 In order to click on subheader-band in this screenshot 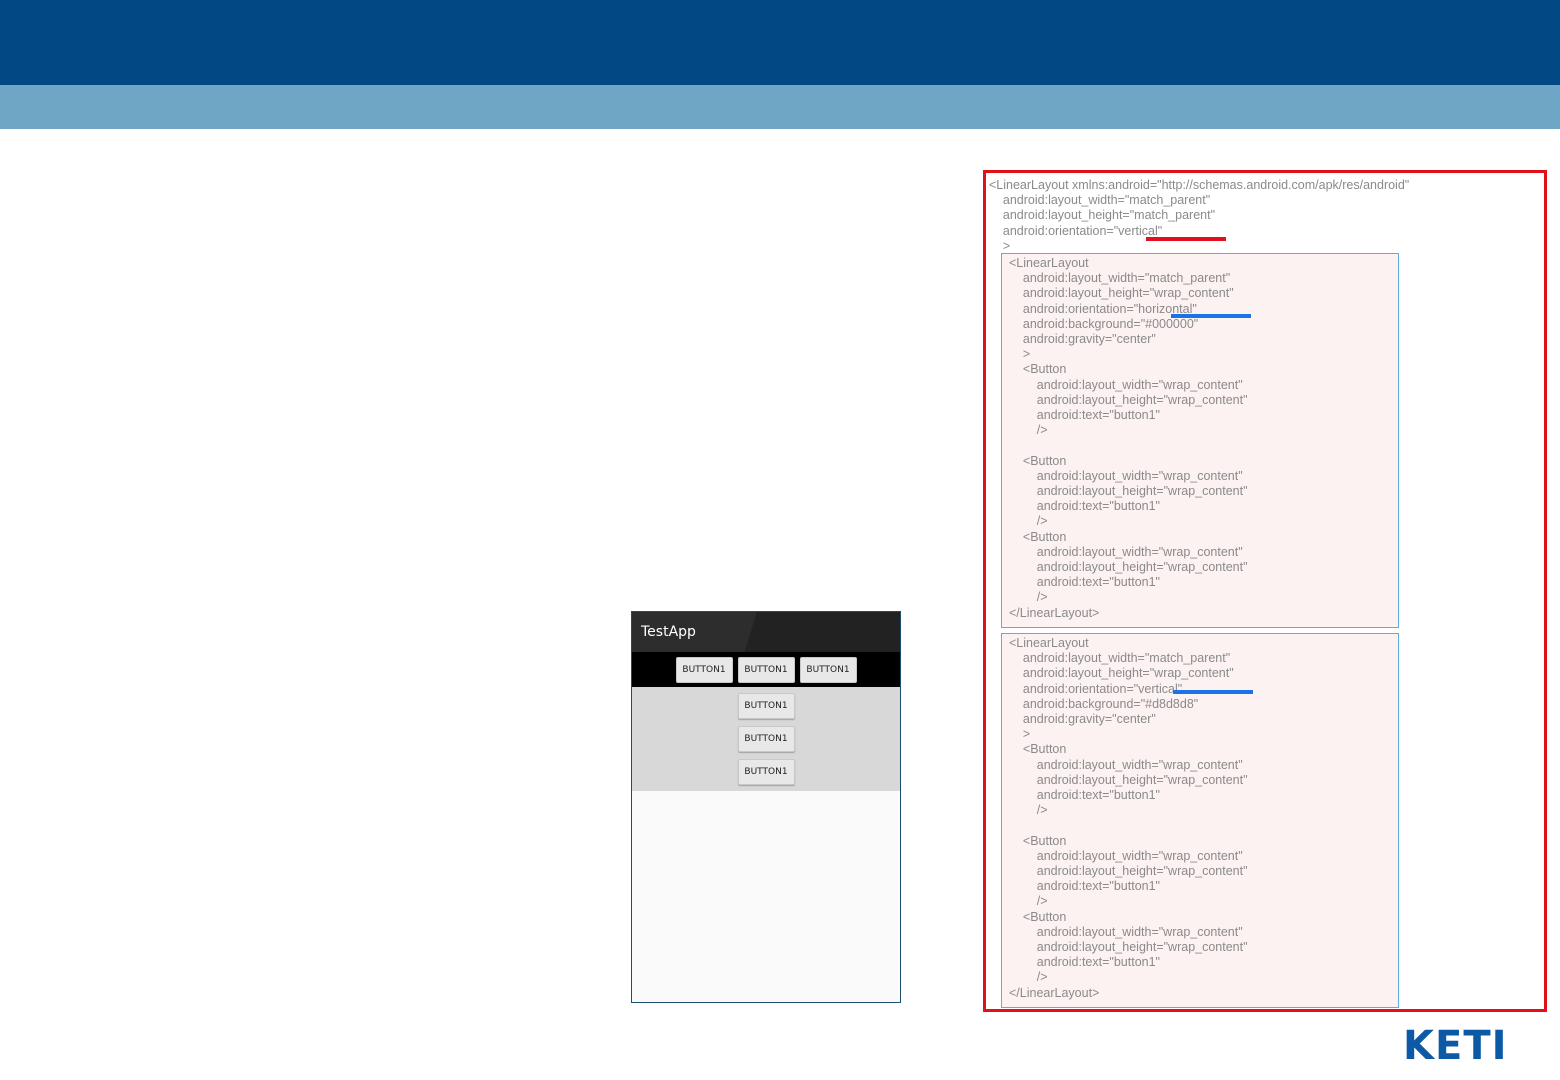, I will do `click(780, 107)`.